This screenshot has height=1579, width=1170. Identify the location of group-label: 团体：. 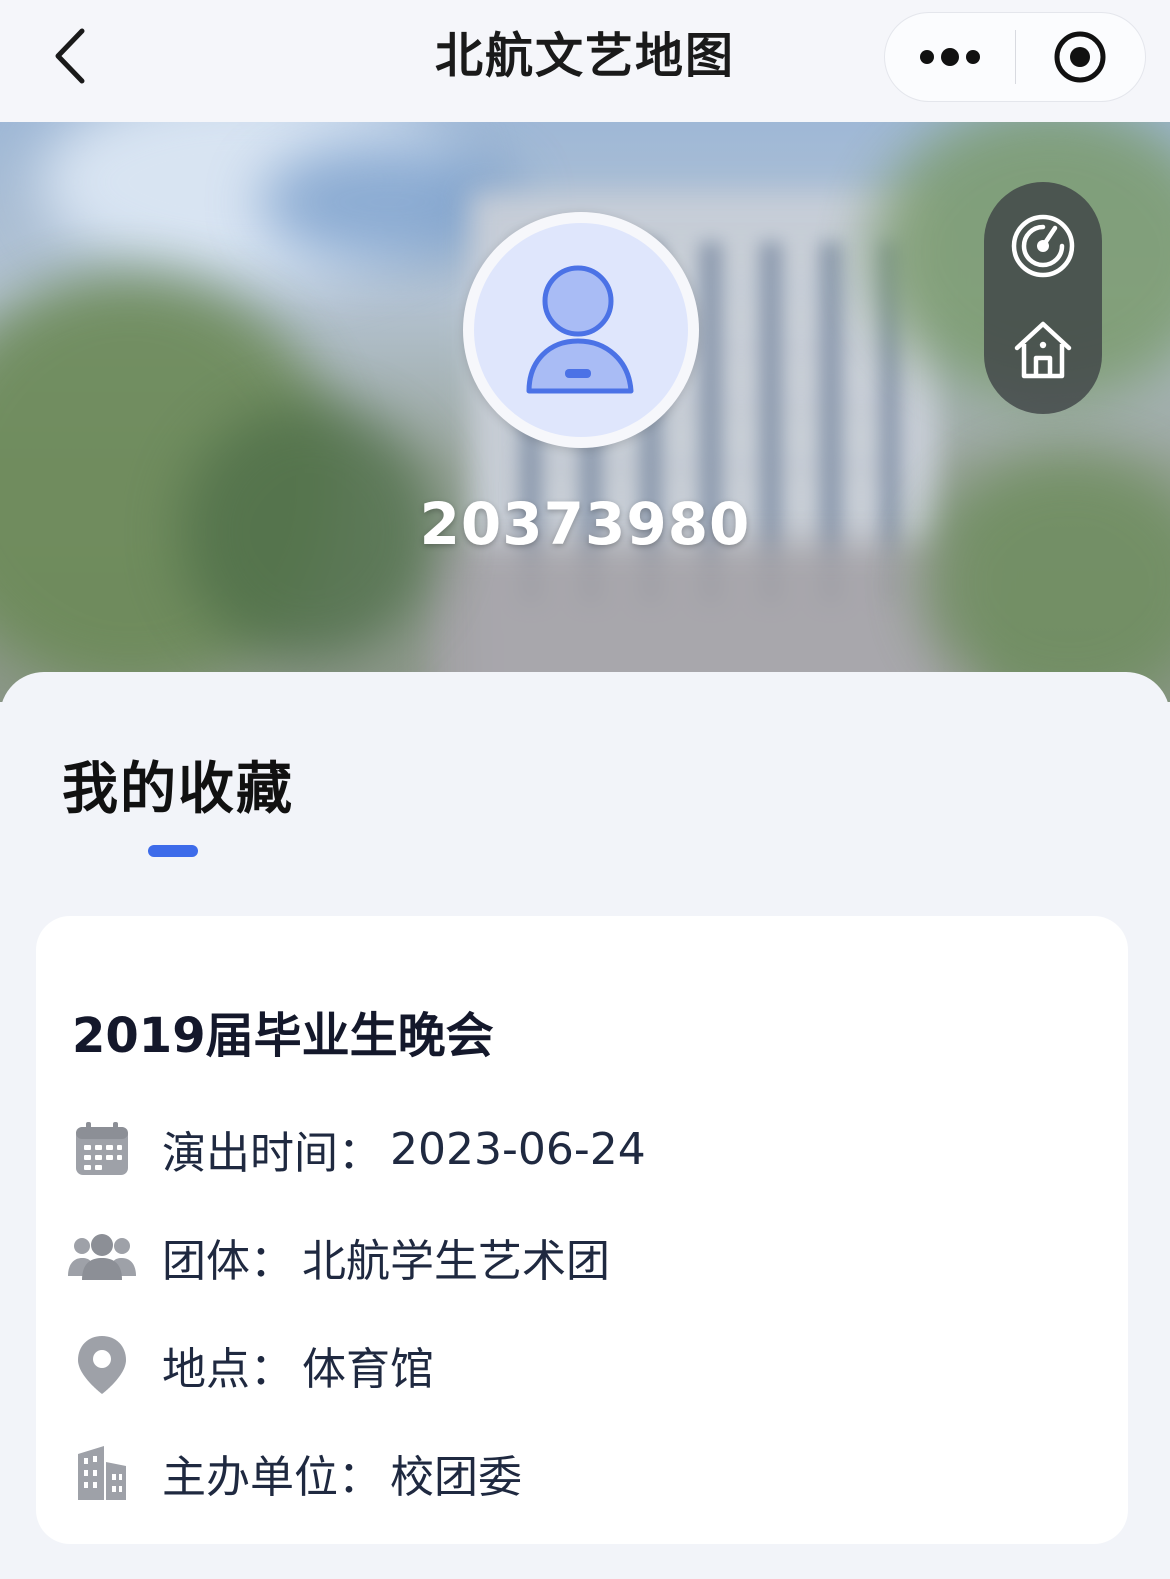
(228, 1261).